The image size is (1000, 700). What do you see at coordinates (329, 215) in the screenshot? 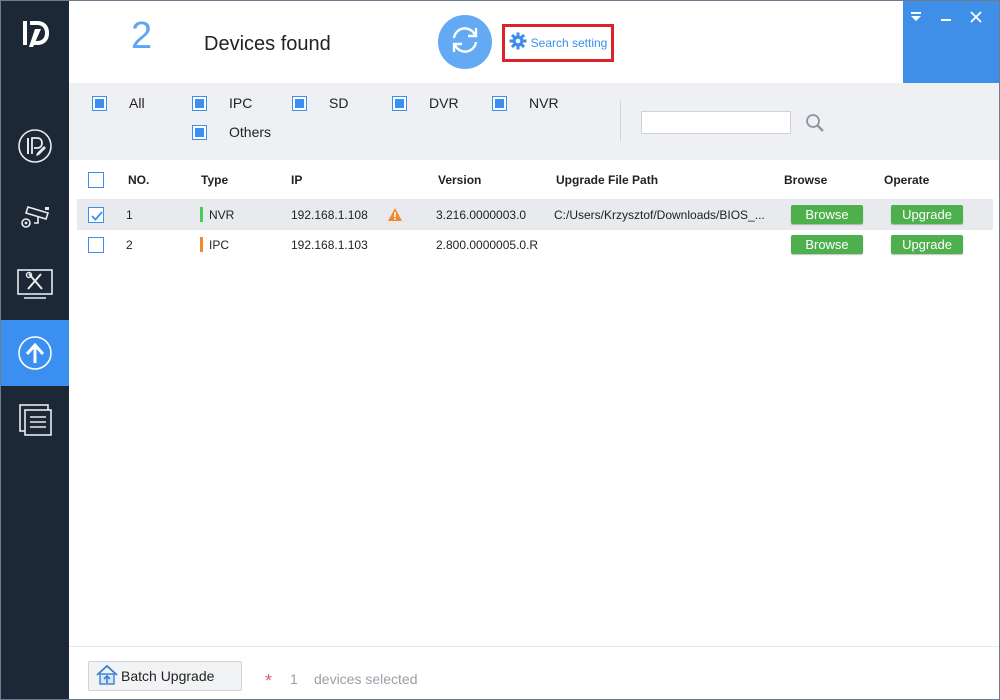
I see `row-ip: 192.168.1.108` at bounding box center [329, 215].